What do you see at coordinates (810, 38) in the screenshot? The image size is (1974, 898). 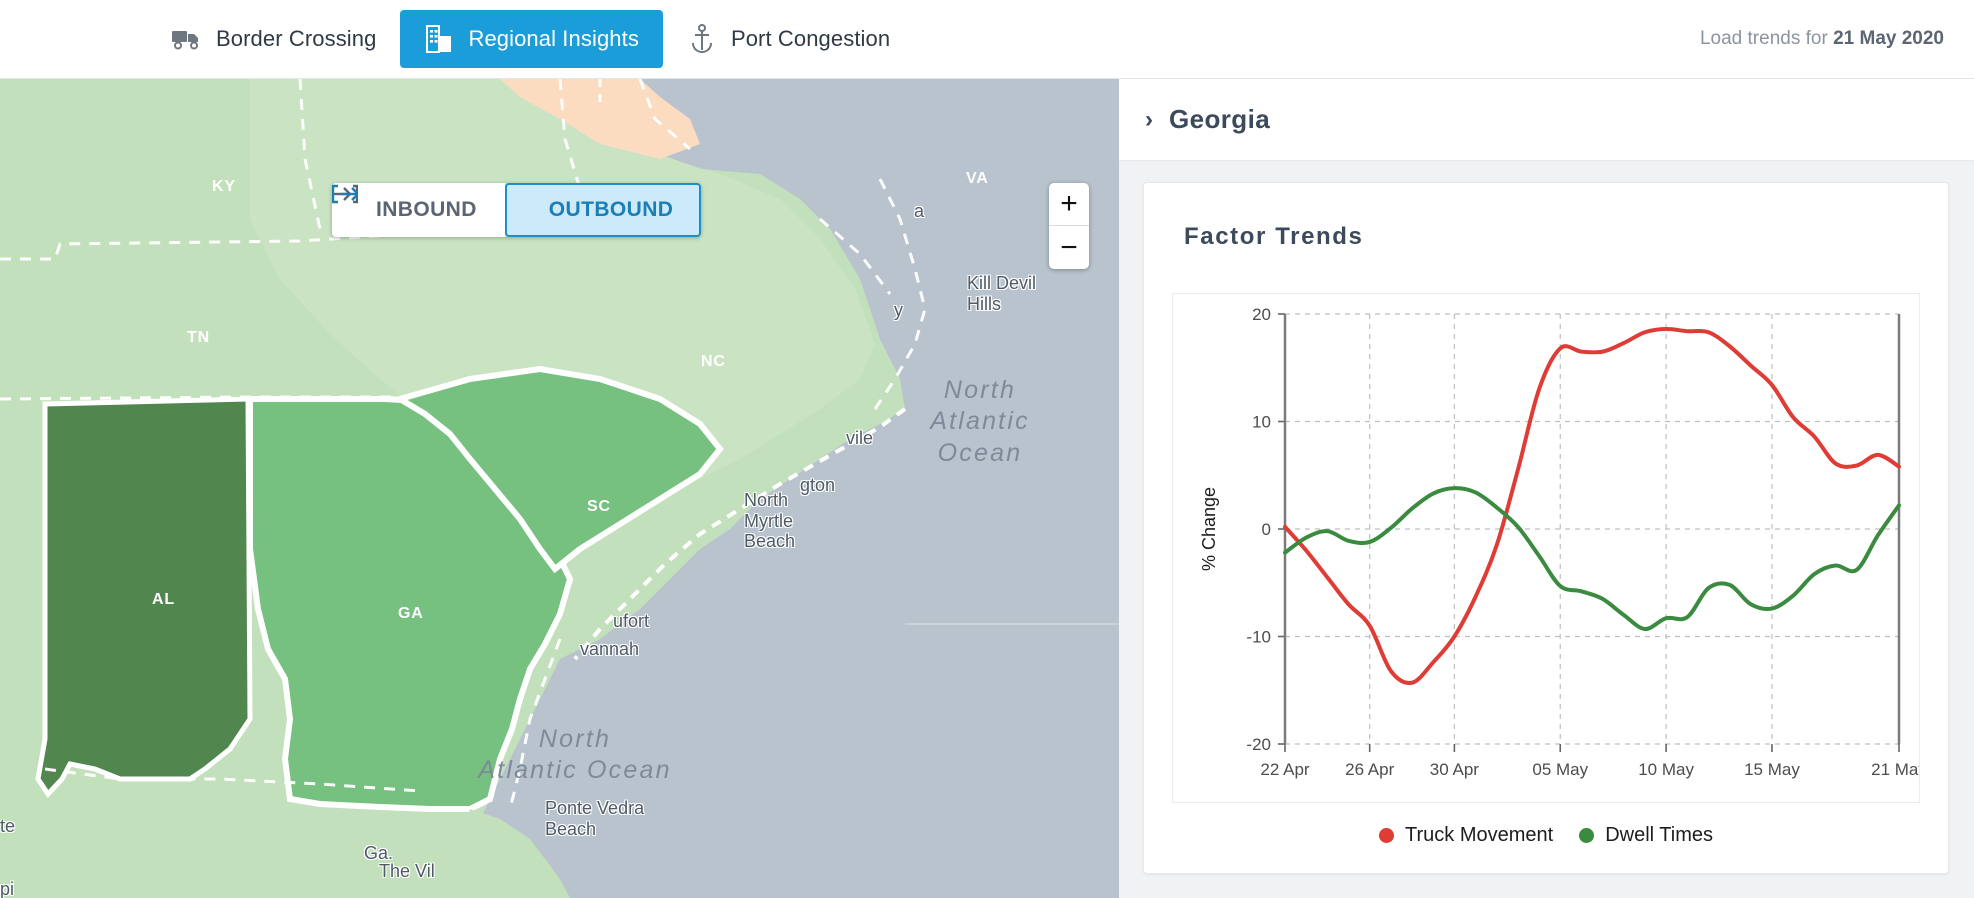 I see `tab-label: Port Congestion` at bounding box center [810, 38].